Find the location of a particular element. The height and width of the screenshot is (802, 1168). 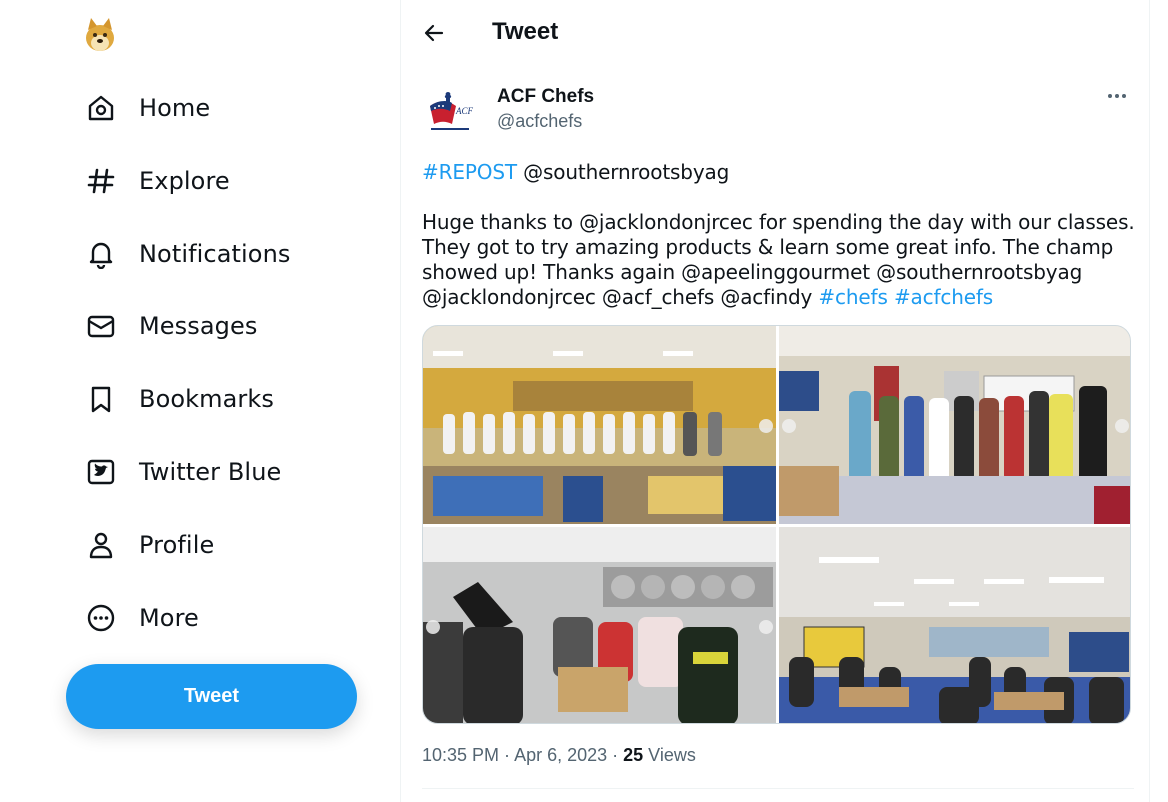

sidebar-item-profile: Profile is located at coordinates (149, 545).